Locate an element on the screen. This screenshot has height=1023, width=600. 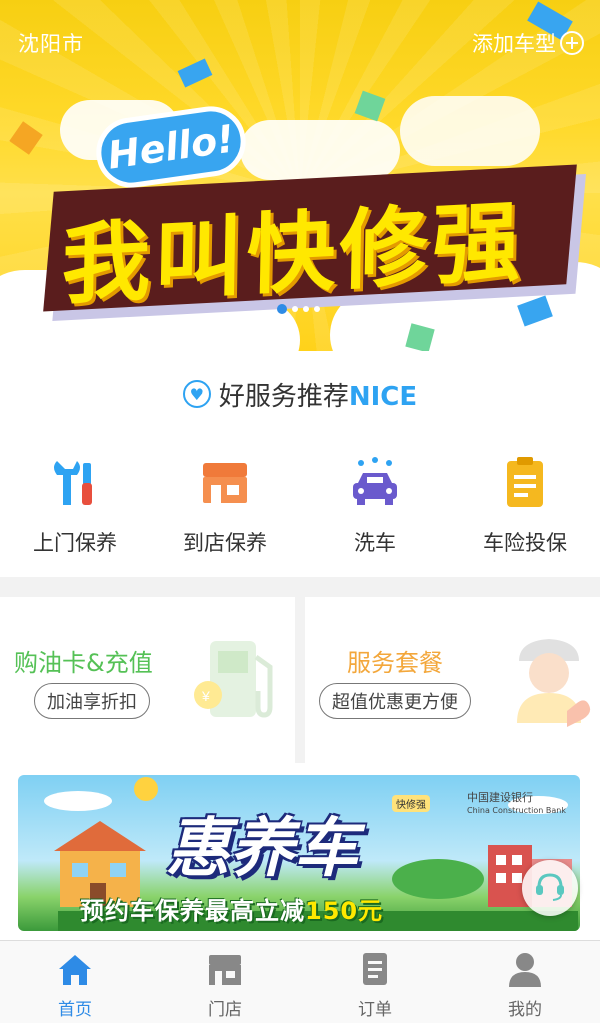
bank-name-en: China Construction Bank is located at coordinates (516, 810).